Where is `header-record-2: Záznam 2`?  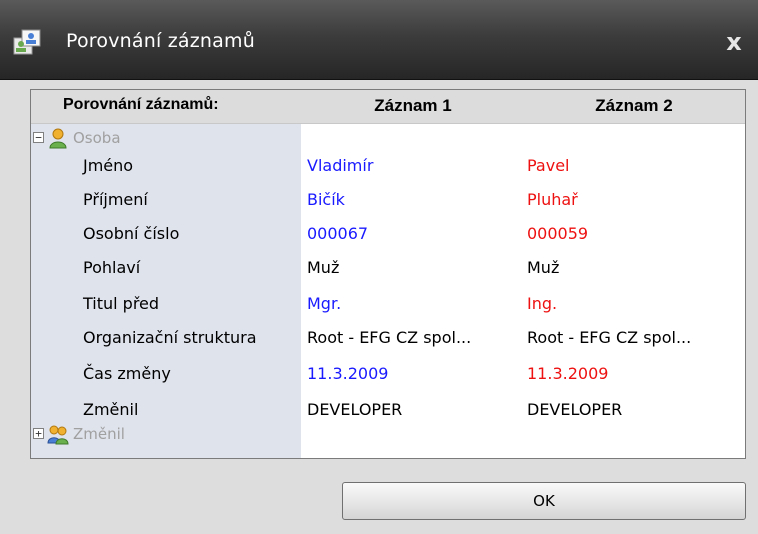
header-record-2: Záznam 2 is located at coordinates (634, 105).